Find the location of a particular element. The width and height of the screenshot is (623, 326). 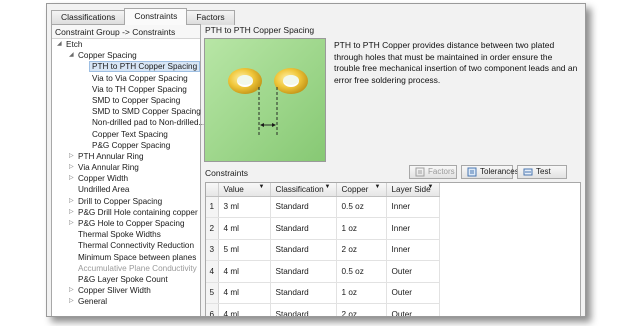

tree-item-label: PTH to PTH Copper Spacing is located at coordinates (145, 67).